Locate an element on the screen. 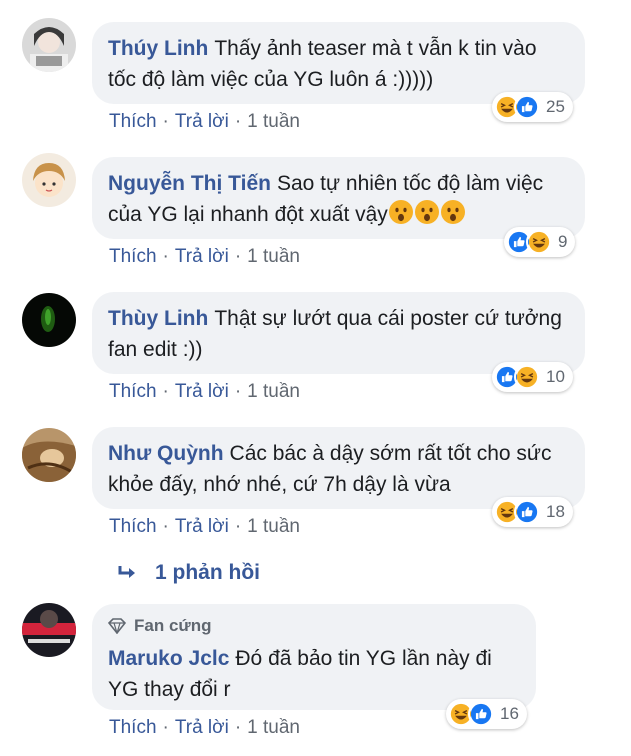  view-replies-link: 1 phản hồi is located at coordinates (188, 573).